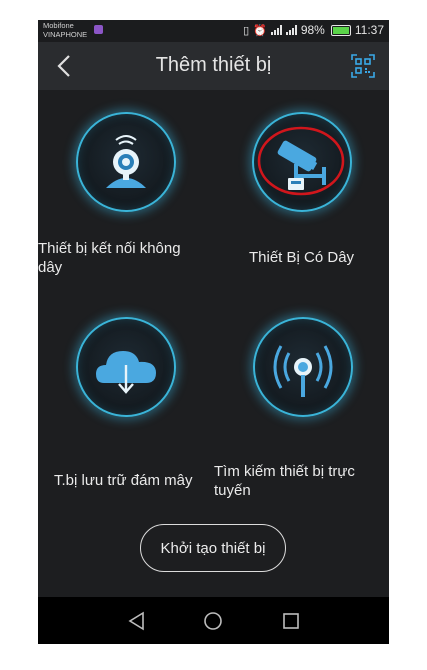 Image resolution: width=427 pixels, height=670 pixels. I want to click on viber-icon, so click(98, 29).